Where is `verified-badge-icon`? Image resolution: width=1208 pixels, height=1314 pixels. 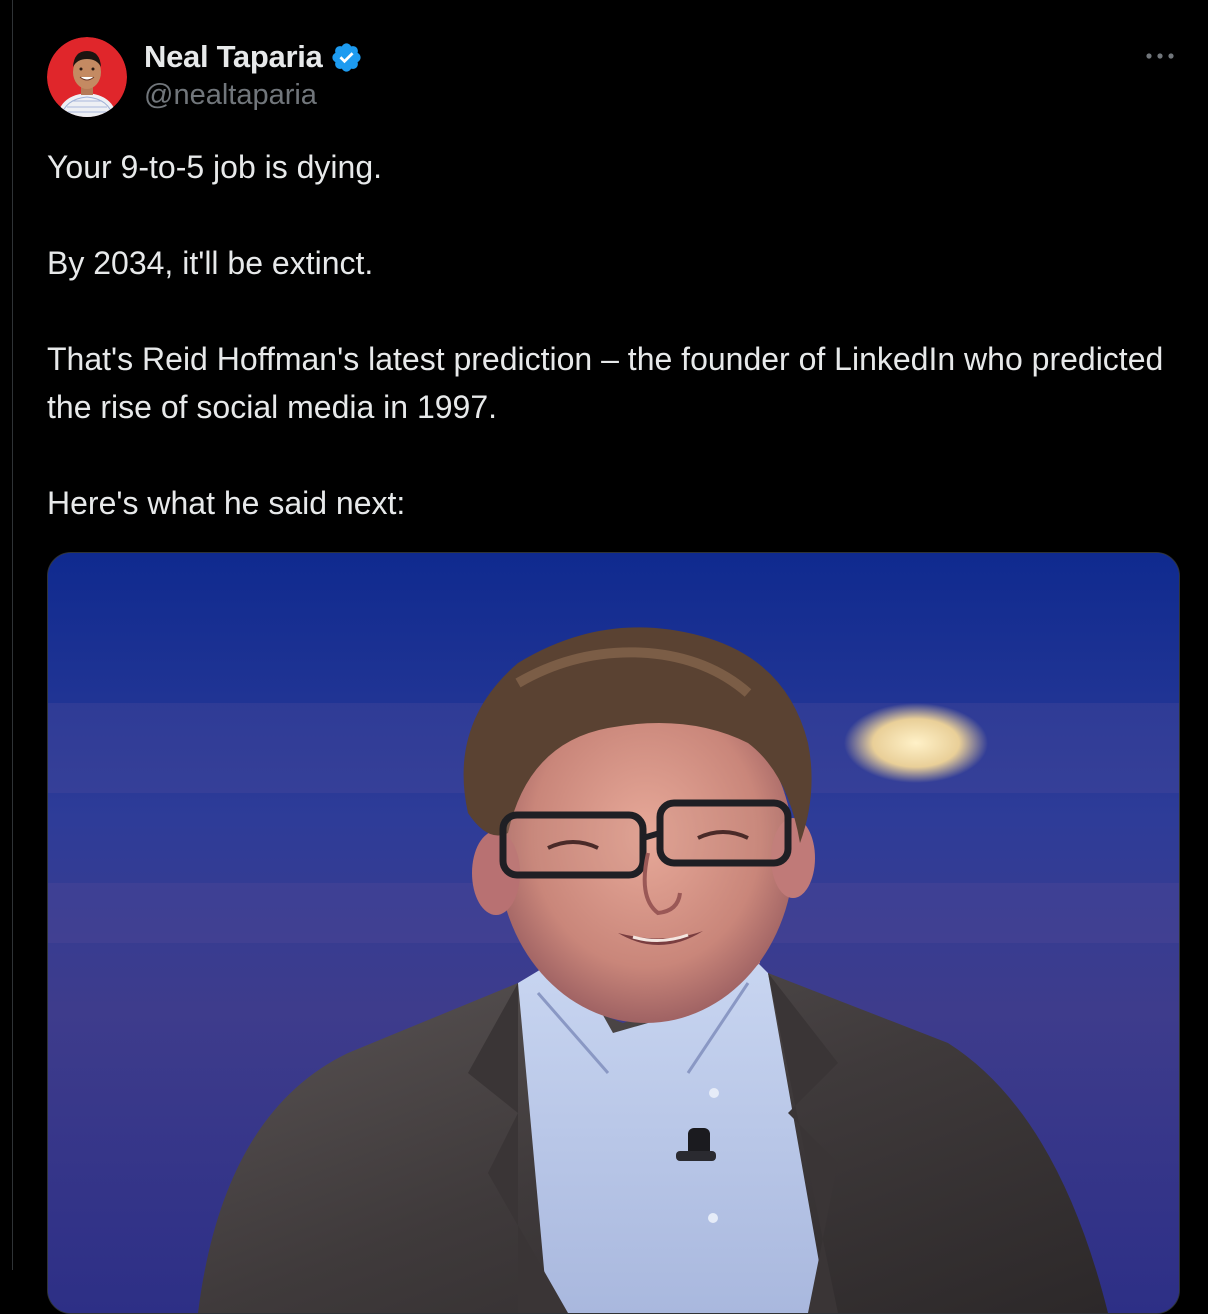 verified-badge-icon is located at coordinates (346, 57).